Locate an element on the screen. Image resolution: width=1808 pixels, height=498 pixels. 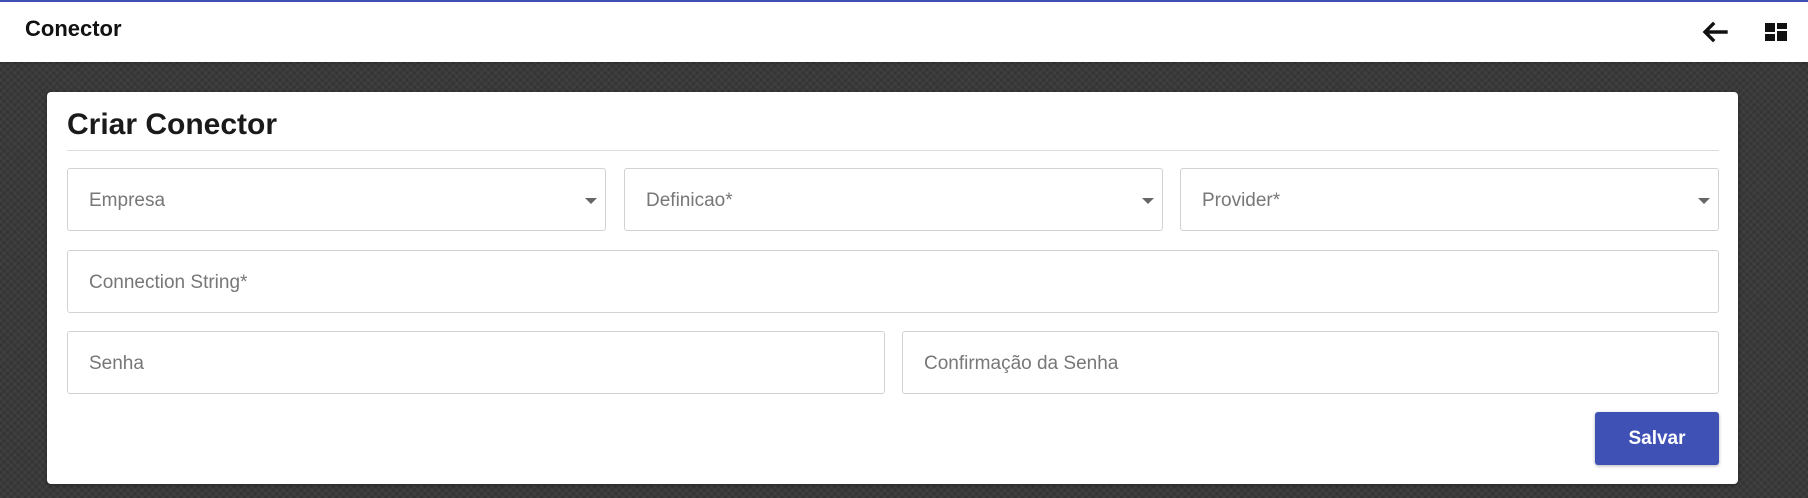
connection-string-placeholder: Connection String* is located at coordinates (168, 282).